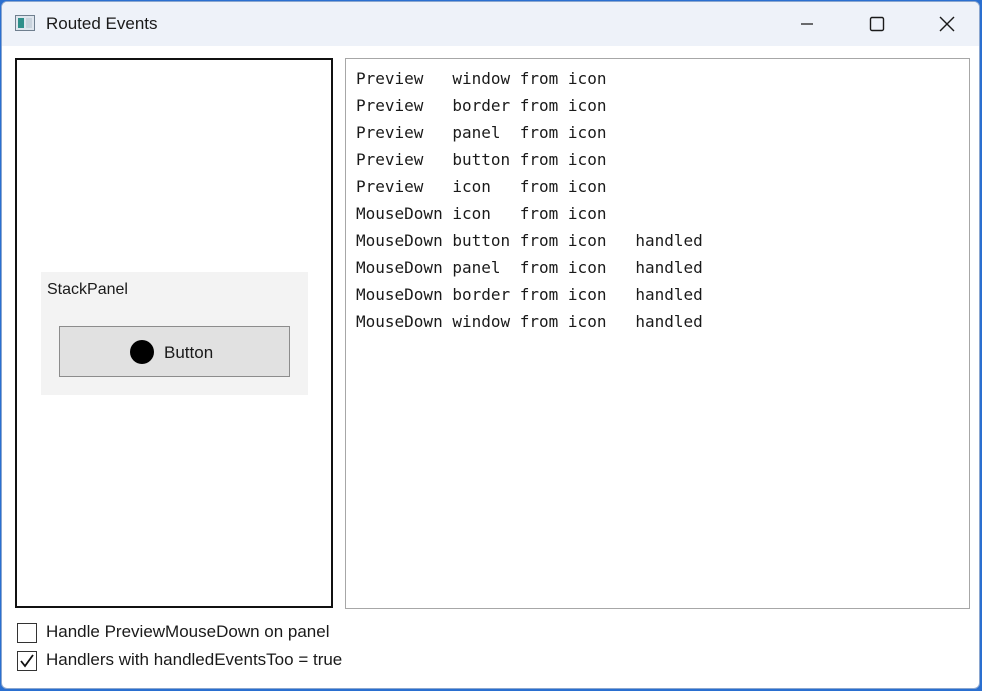  What do you see at coordinates (481, 78) in the screenshot?
I see `log-line: Preview window from icon` at bounding box center [481, 78].